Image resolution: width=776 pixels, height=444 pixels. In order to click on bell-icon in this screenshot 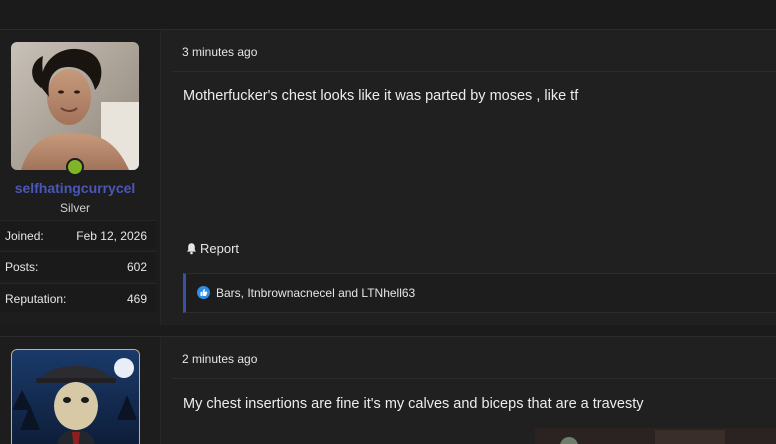, I will do `click(191, 249)`.